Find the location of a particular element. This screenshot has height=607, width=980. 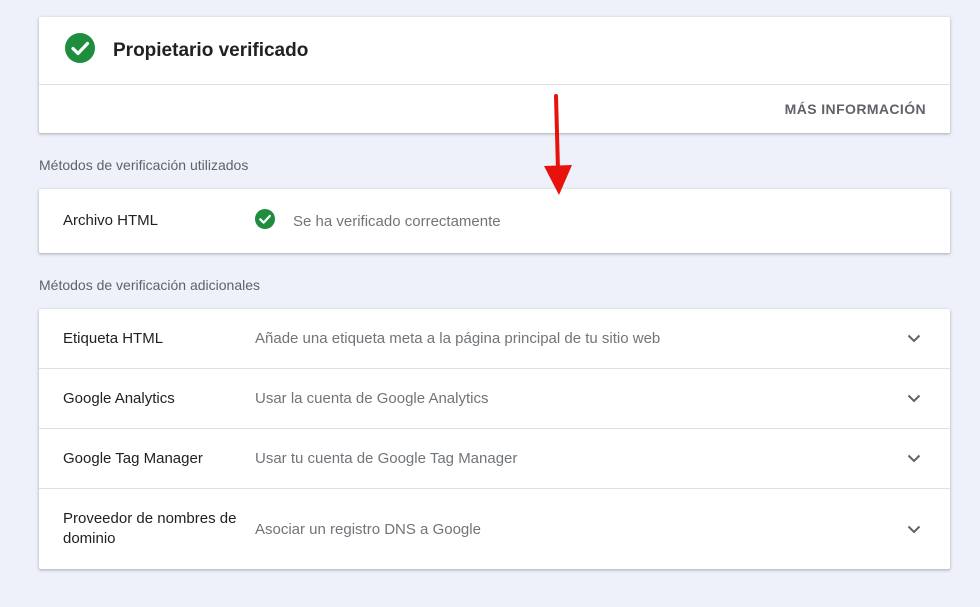

method-name: Google Tag Manager is located at coordinates (133, 458).